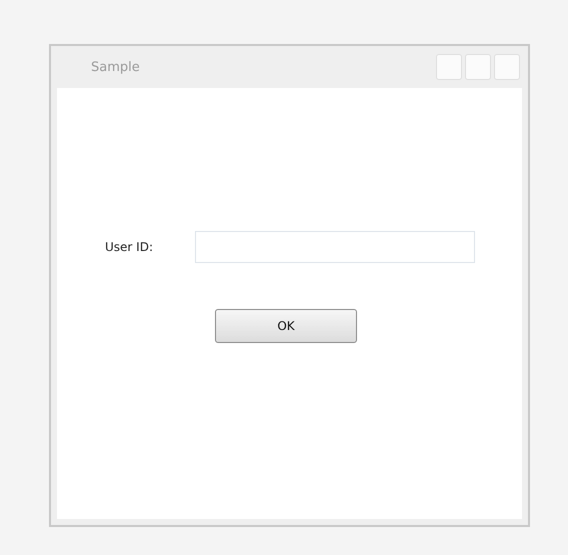 Image resolution: width=568 pixels, height=555 pixels. Describe the element at coordinates (335, 247) in the screenshot. I see `input-field` at that location.